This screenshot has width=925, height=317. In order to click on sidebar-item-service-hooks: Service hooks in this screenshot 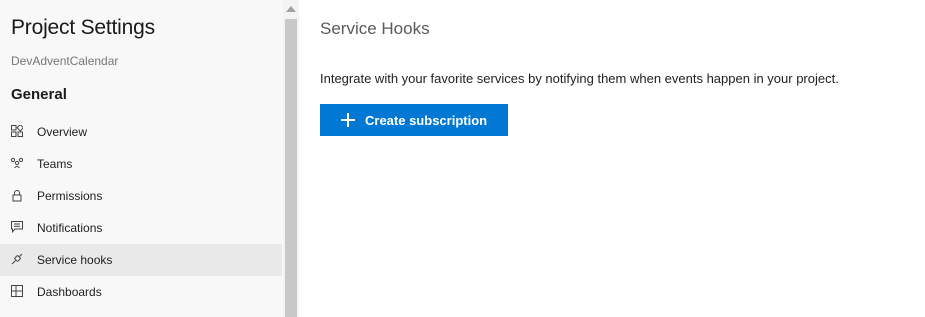, I will do `click(141, 260)`.